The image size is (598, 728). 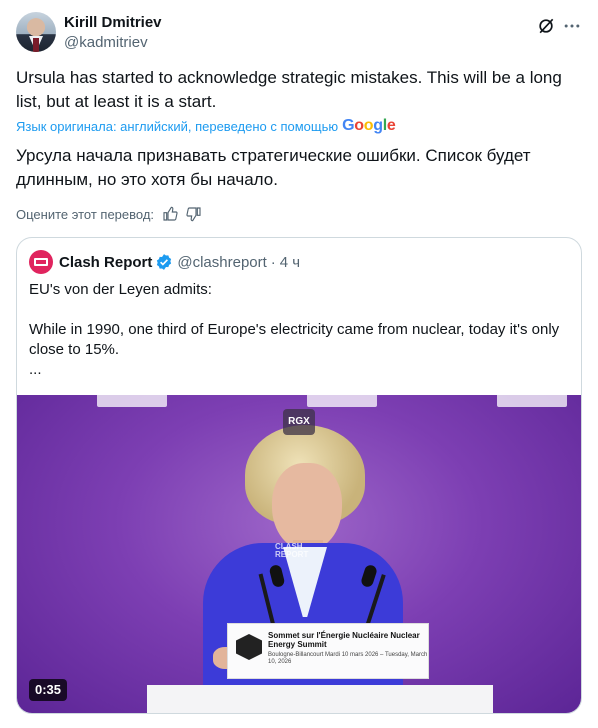 What do you see at coordinates (249, 647) in the screenshot?
I see `summit-logo` at bounding box center [249, 647].